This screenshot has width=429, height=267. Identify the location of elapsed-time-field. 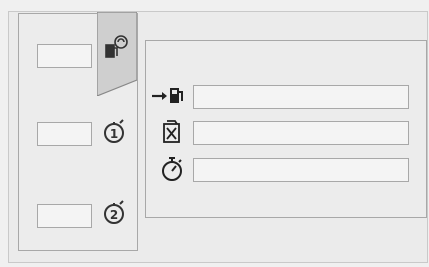
(301, 170).